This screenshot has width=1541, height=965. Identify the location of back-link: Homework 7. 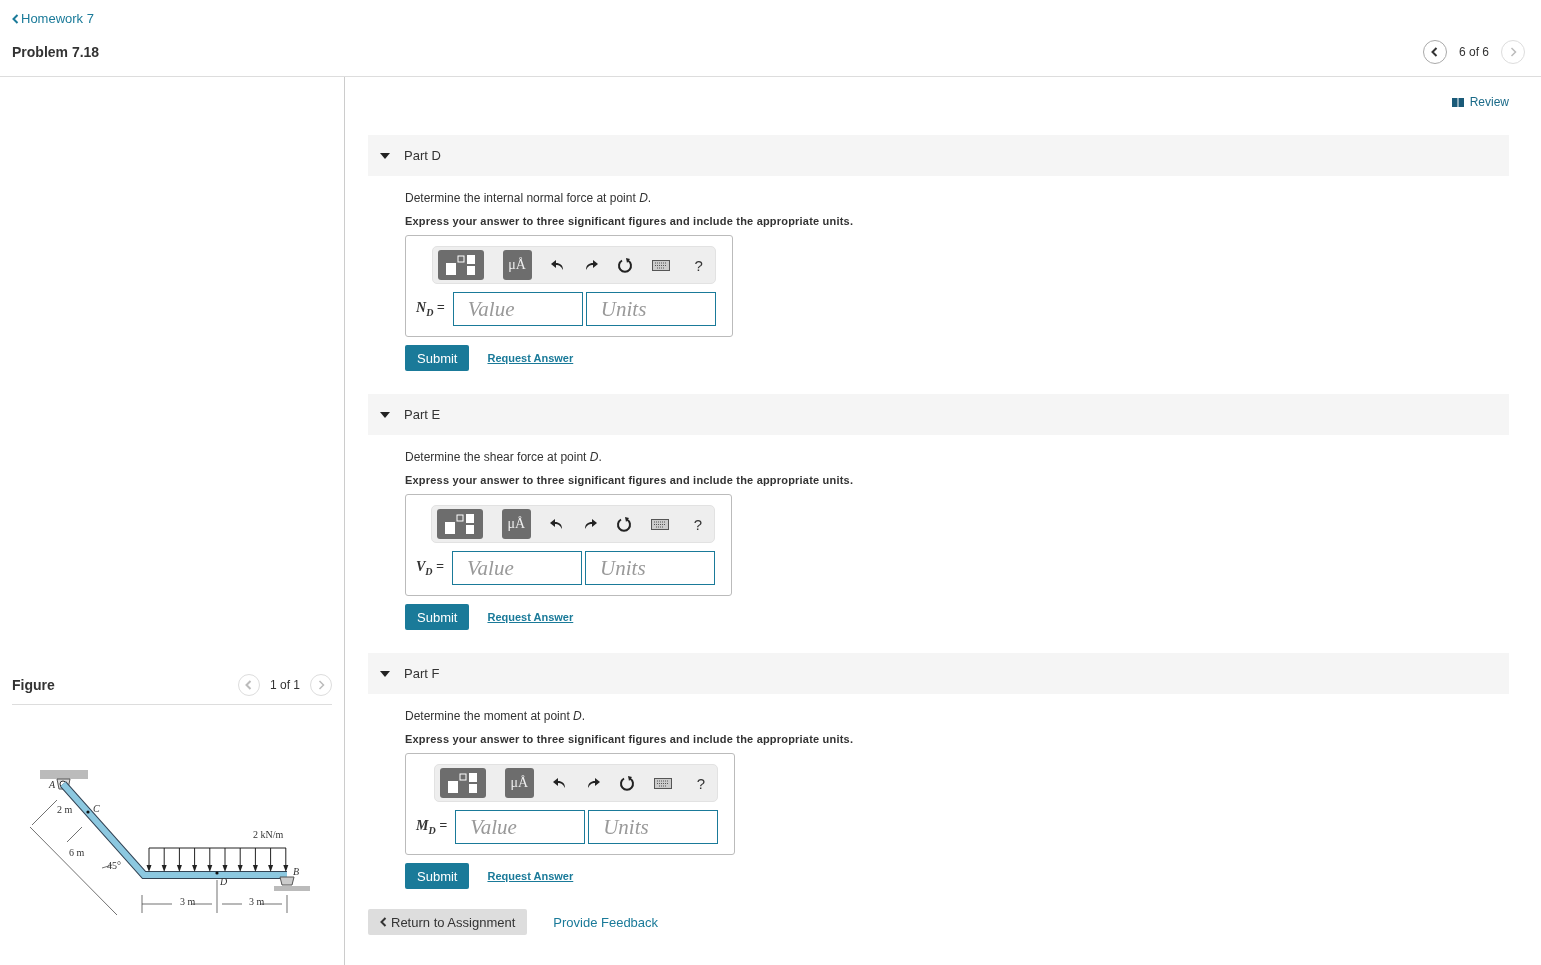
(56, 18).